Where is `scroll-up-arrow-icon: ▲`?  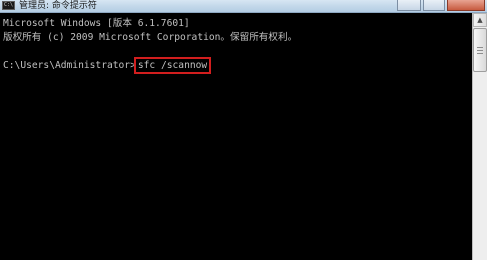
scroll-up-arrow-icon: ▲ is located at coordinates (480, 20).